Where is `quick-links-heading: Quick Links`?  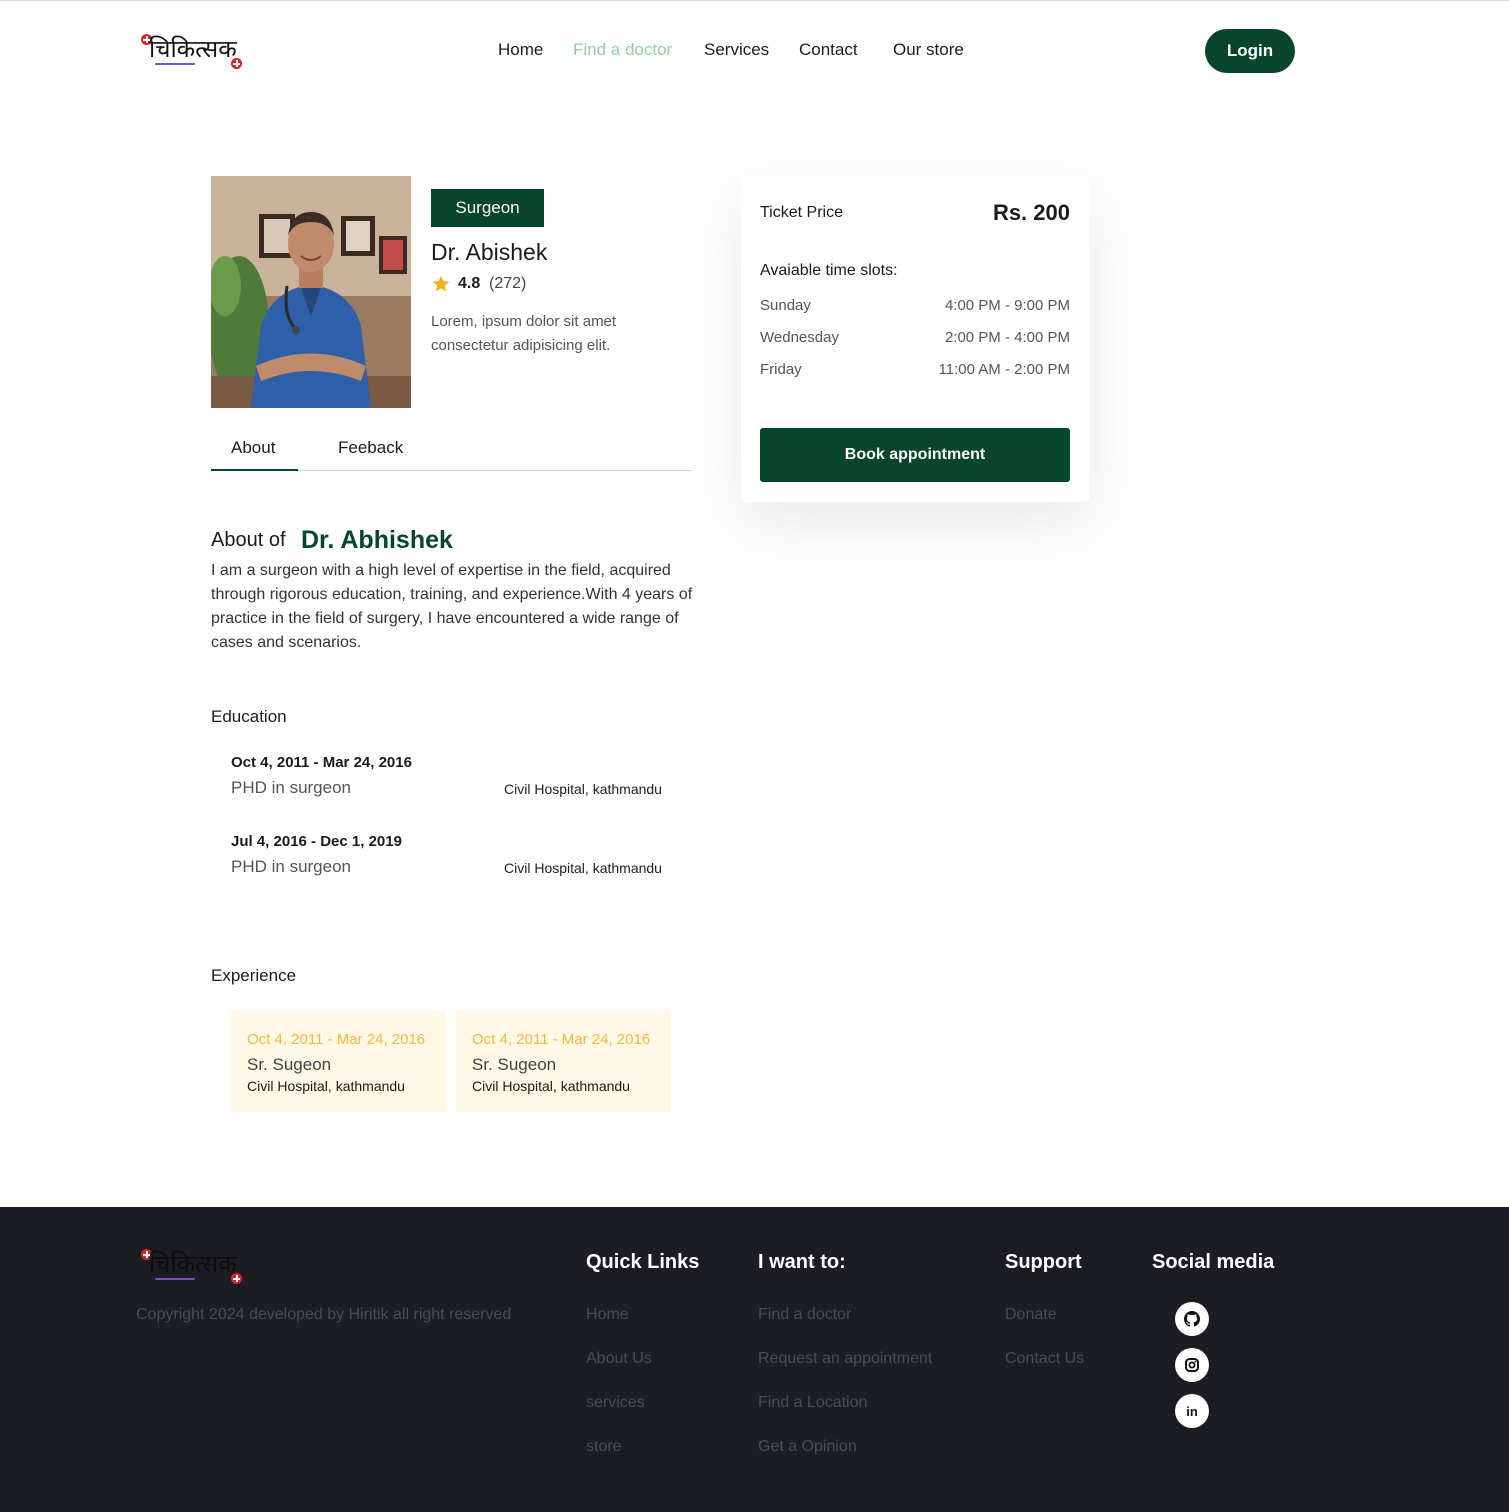
quick-links-heading: Quick Links is located at coordinates (643, 1262).